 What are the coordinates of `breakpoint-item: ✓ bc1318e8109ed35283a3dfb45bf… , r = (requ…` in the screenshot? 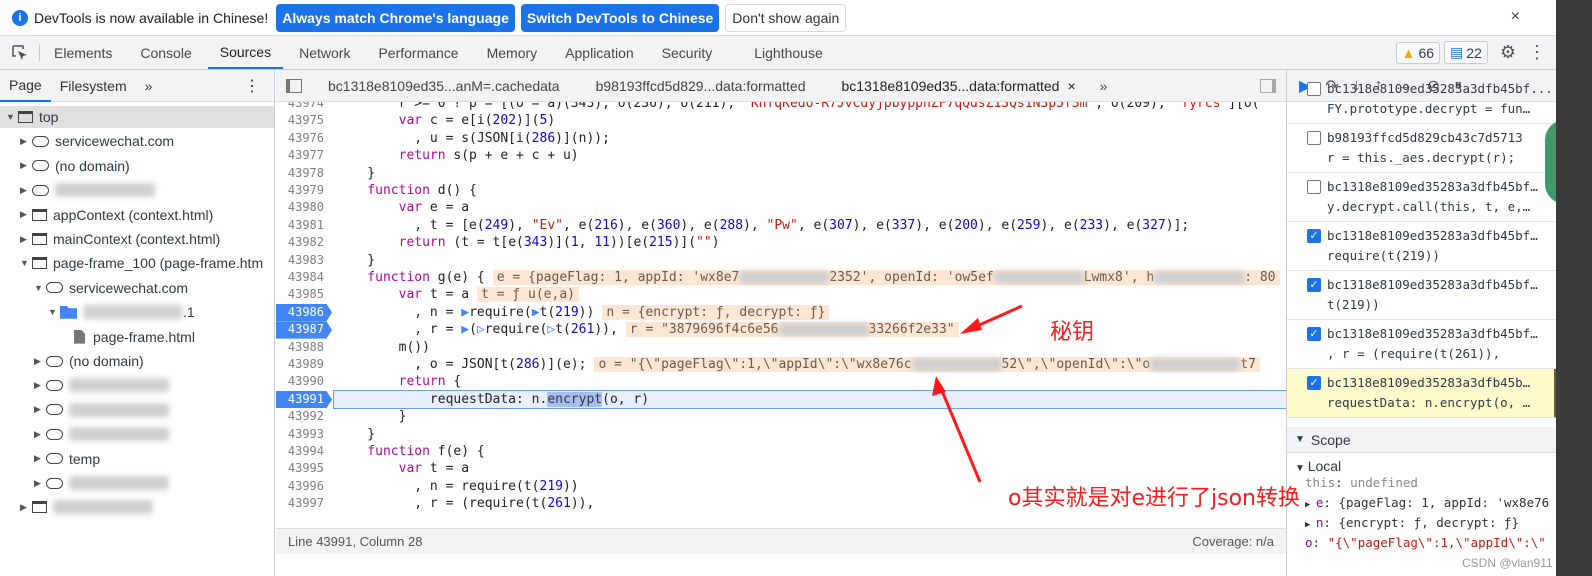 It's located at (1421, 344).